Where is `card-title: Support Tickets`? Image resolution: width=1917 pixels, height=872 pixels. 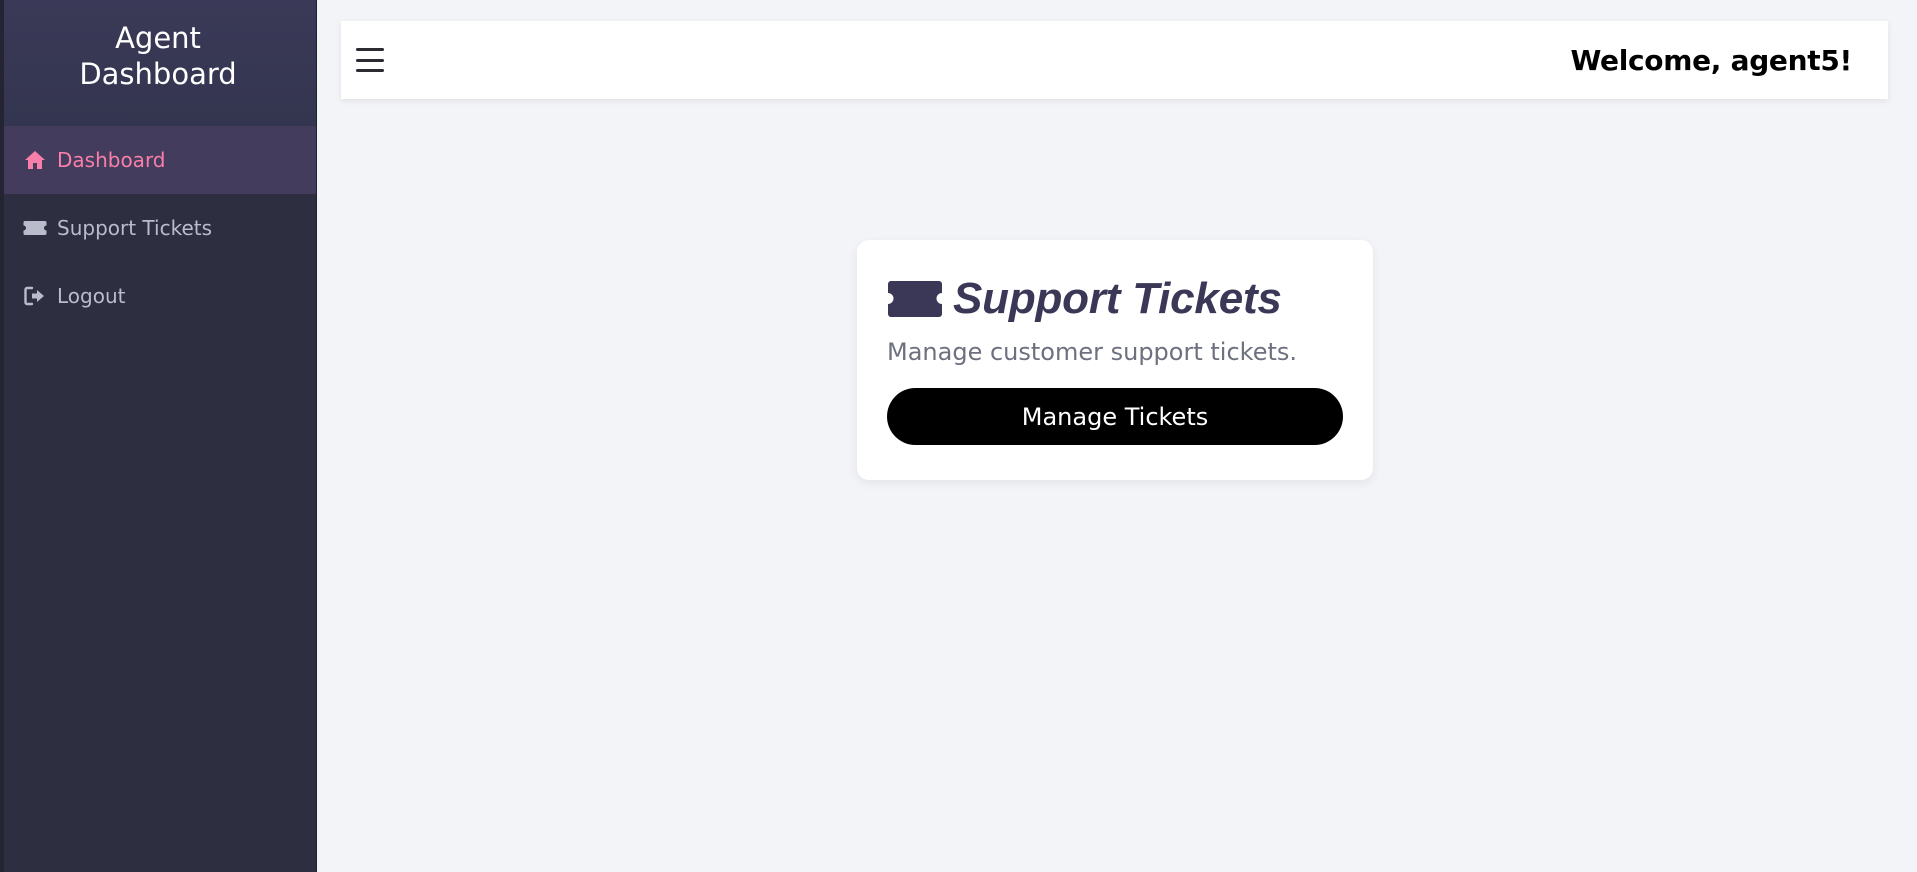
card-title: Support Tickets is located at coordinates (1115, 299).